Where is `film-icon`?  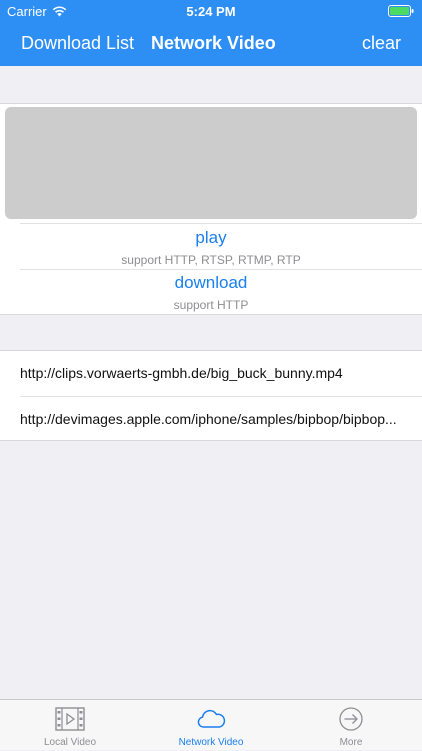 film-icon is located at coordinates (70, 719).